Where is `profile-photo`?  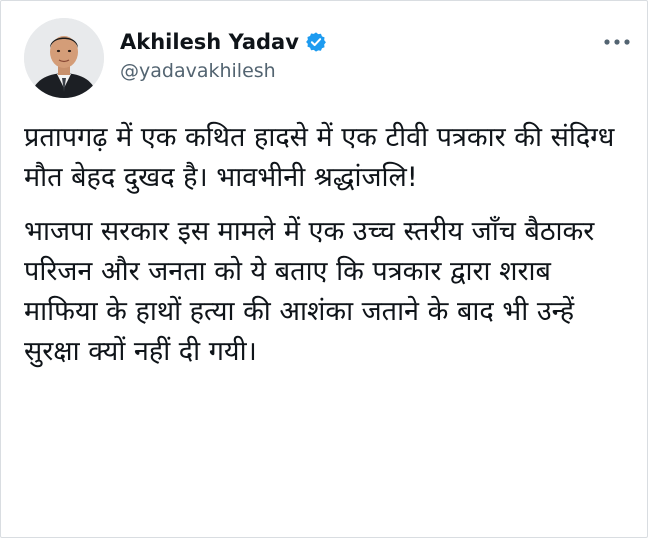
profile-photo is located at coordinates (64, 58).